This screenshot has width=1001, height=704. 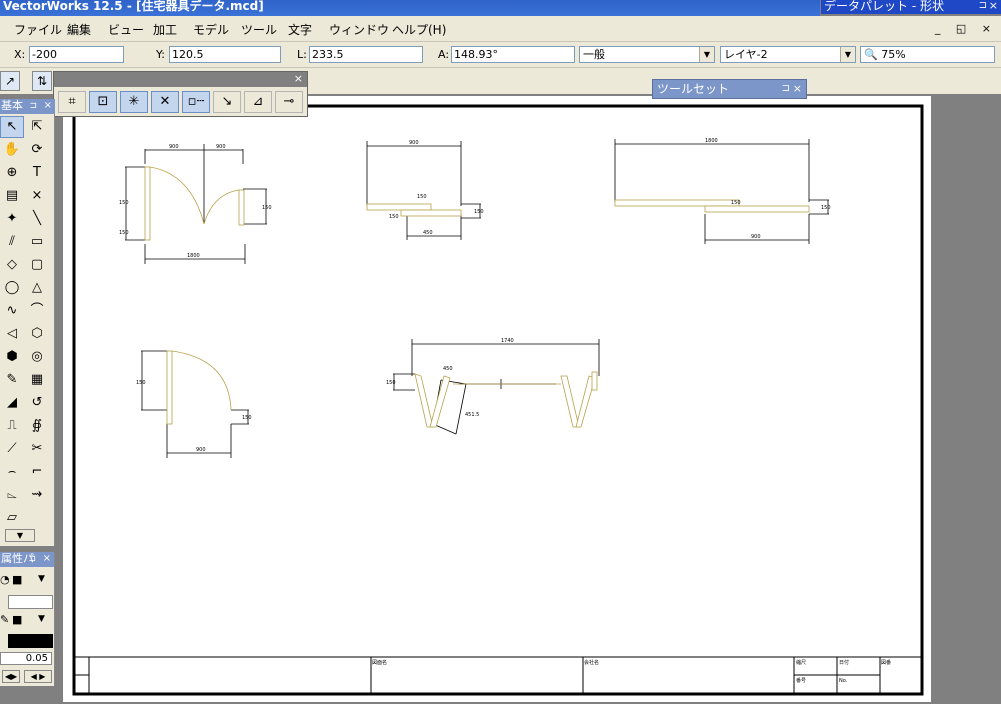 I want to click on fill-swatch, so click(x=30, y=602).